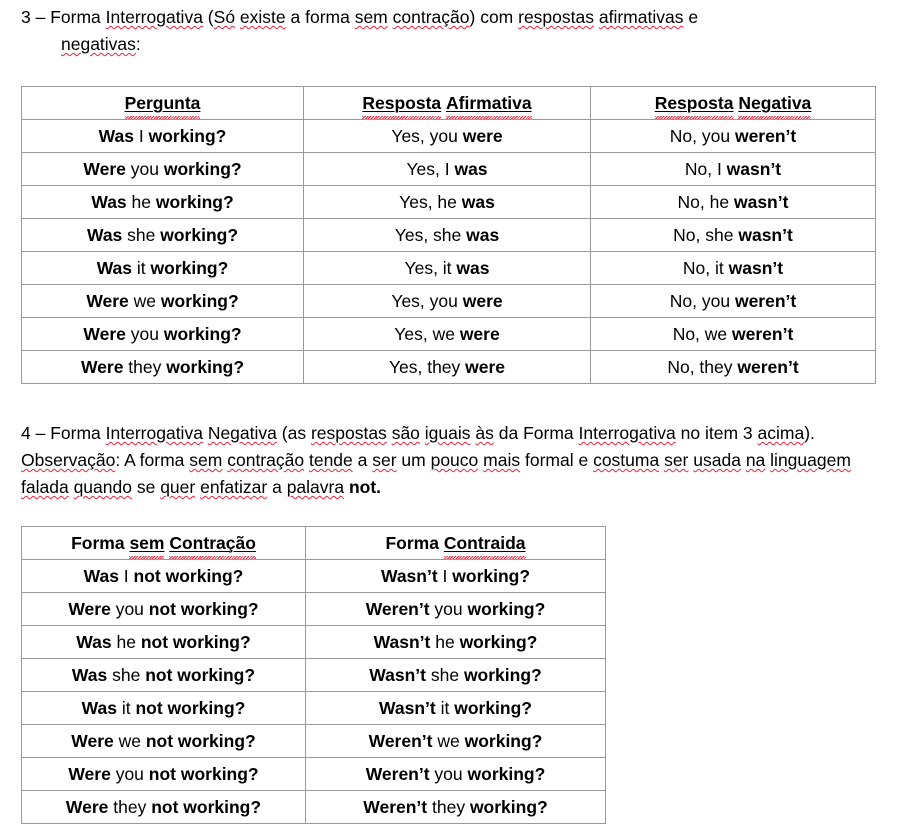 This screenshot has width=905, height=839. I want to click on emphasized-word-not: not., so click(365, 487).